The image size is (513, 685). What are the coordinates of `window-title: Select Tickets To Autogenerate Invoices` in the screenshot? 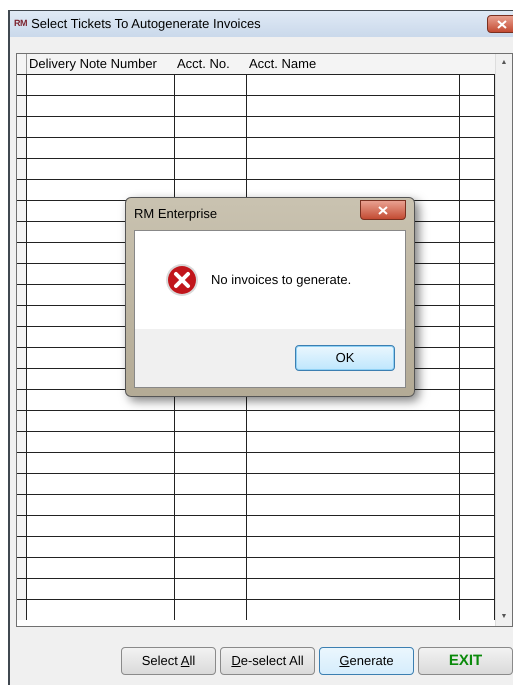 It's located at (146, 24).